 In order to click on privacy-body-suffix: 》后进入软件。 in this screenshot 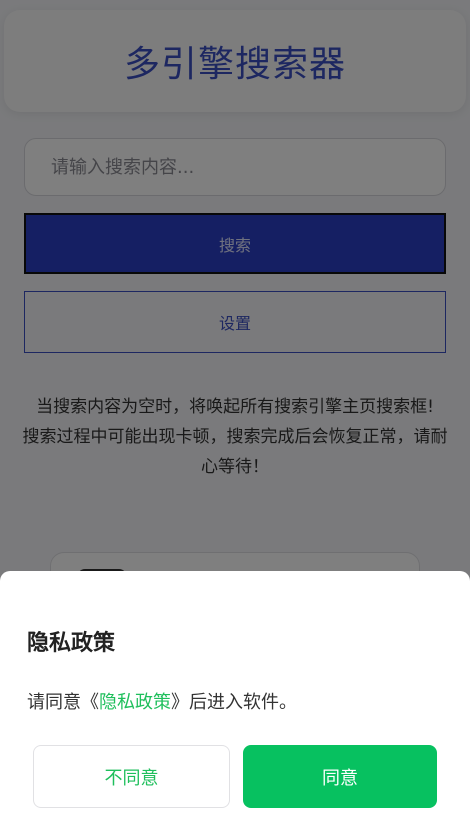, I will do `click(234, 702)`.